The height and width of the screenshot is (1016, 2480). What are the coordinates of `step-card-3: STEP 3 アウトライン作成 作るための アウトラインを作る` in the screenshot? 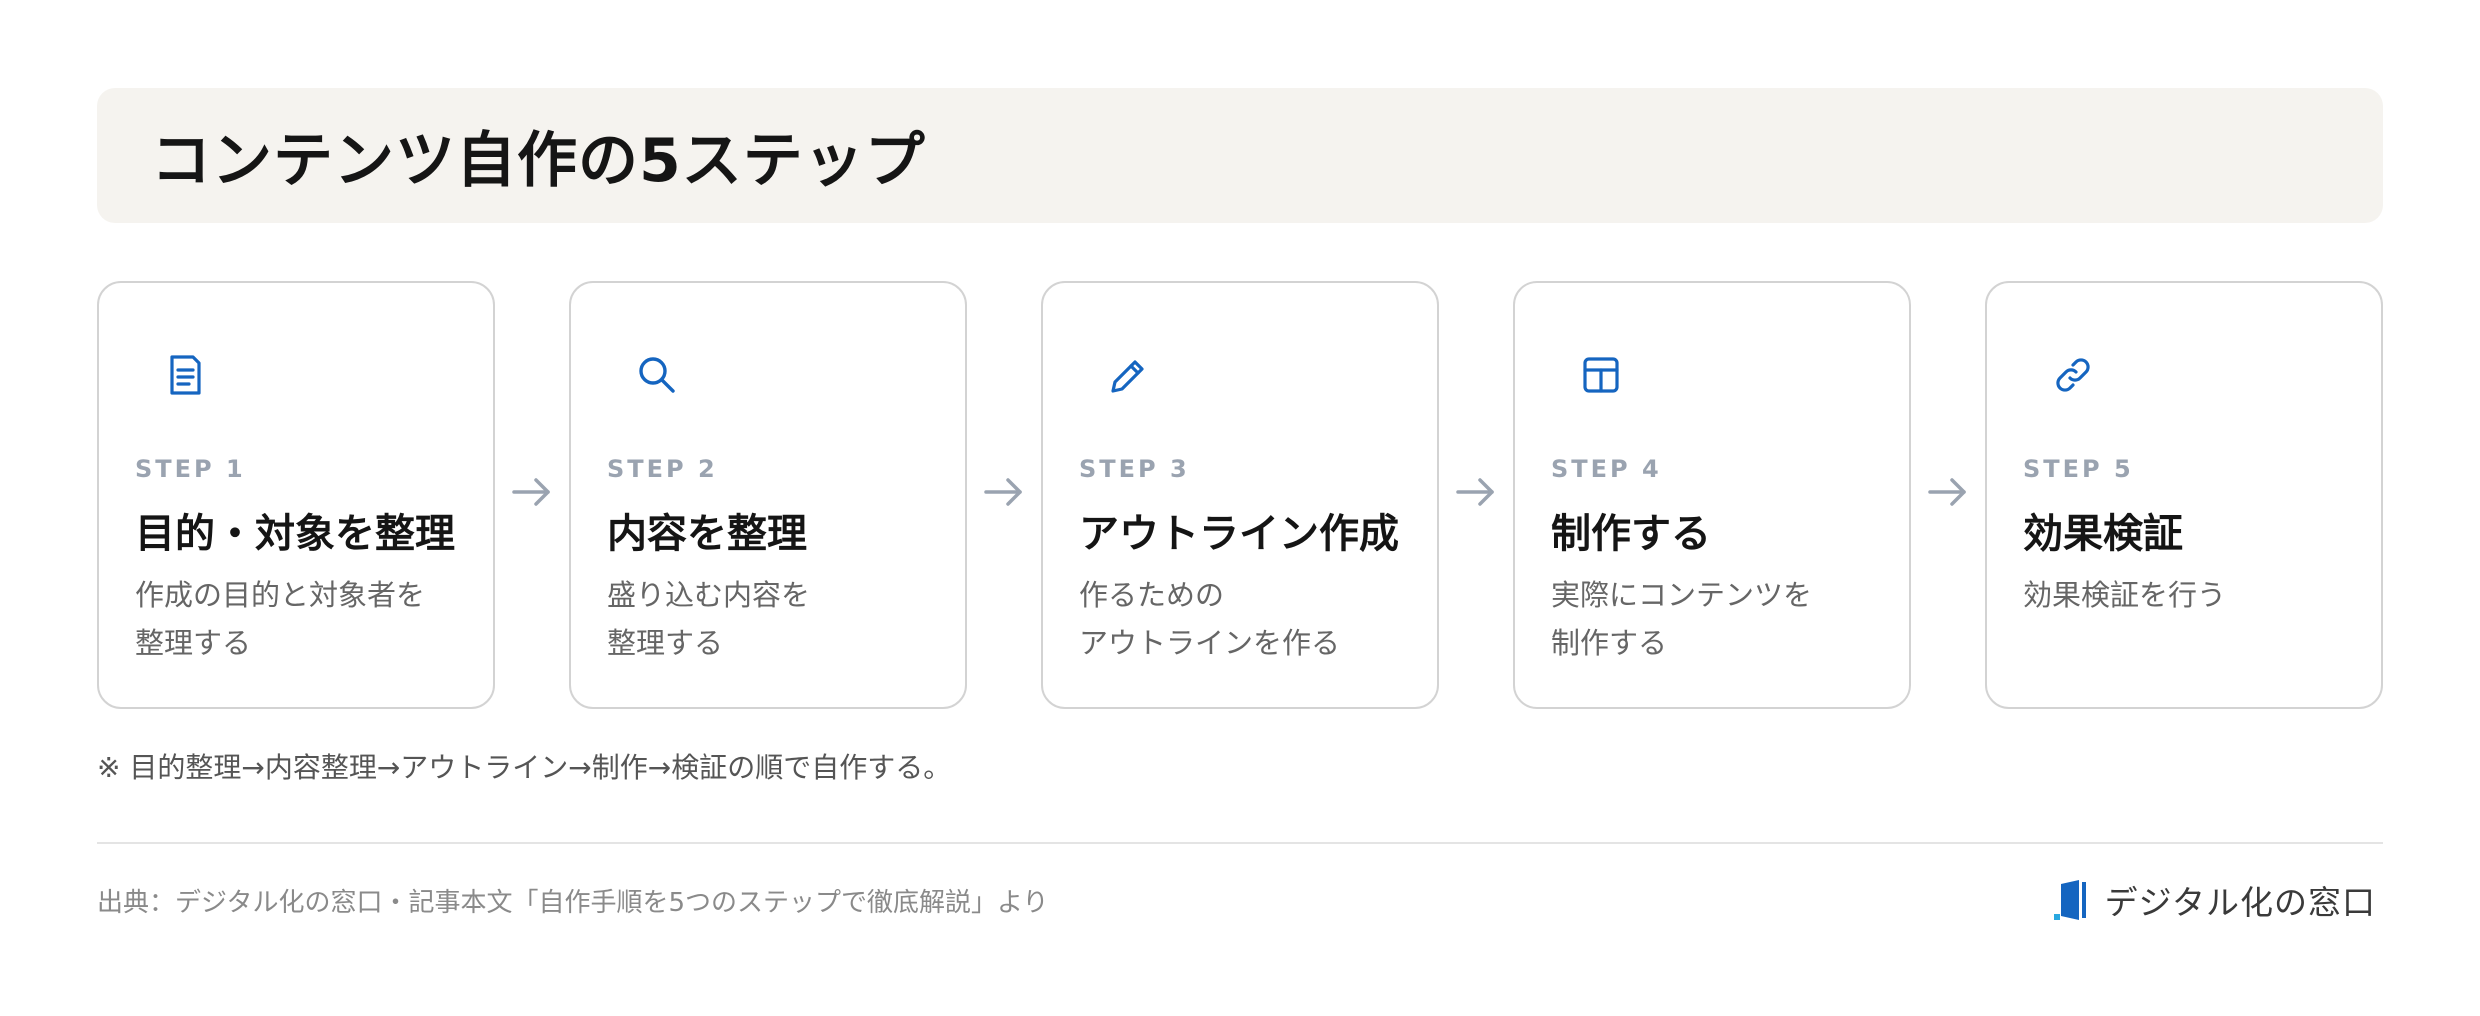 It's located at (1240, 495).